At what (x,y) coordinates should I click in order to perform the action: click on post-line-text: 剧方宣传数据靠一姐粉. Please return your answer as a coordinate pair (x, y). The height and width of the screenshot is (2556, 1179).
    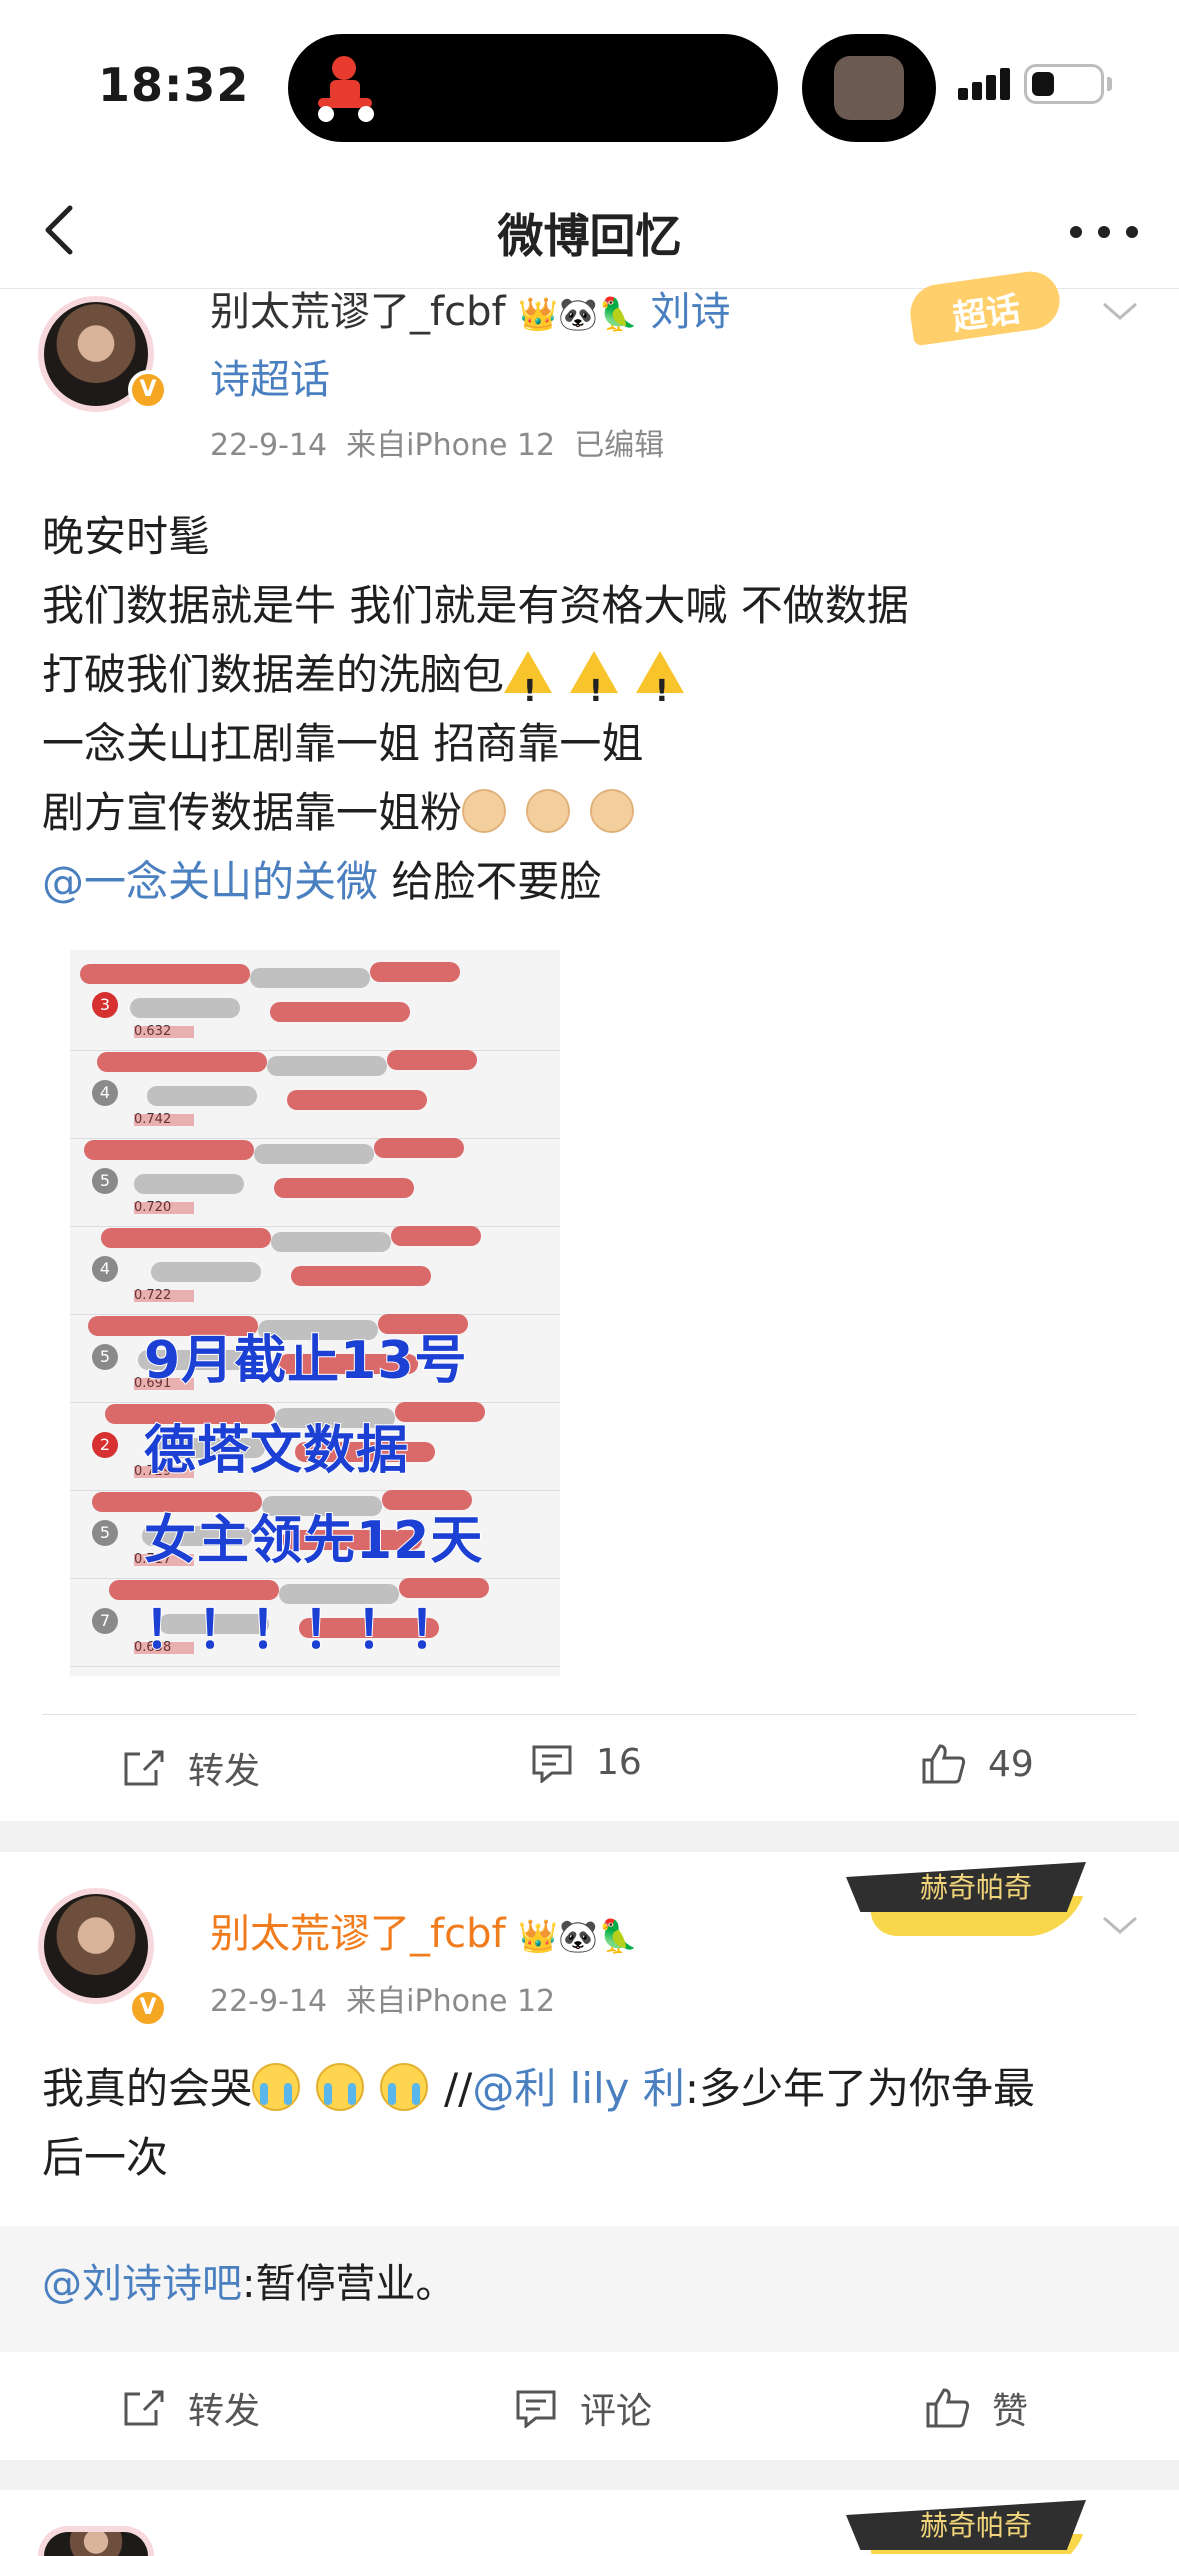
    Looking at the image, I should click on (252, 812).